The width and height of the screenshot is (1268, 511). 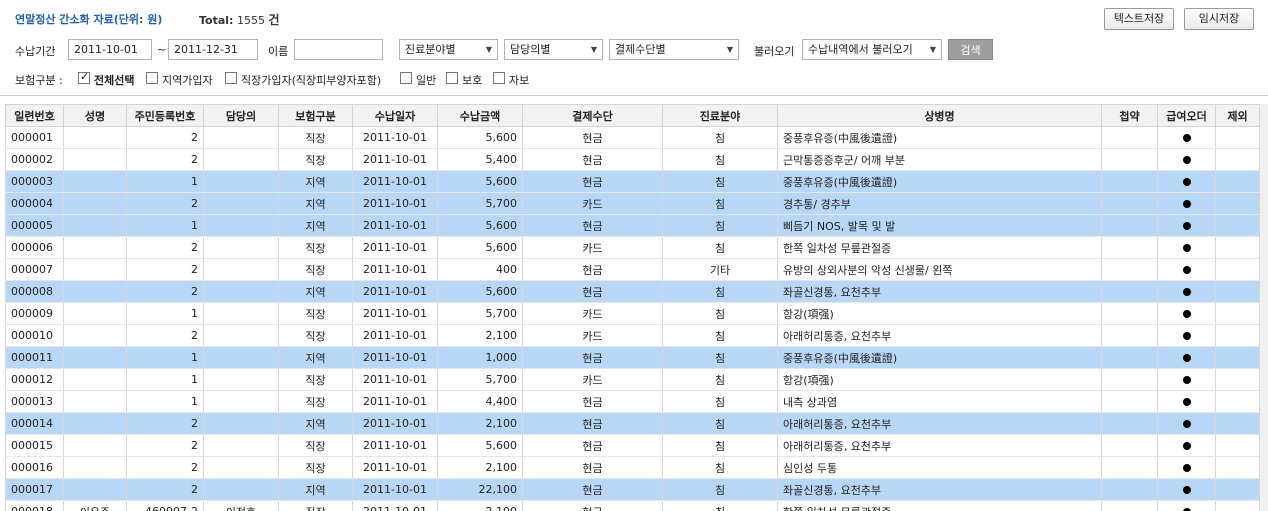 I want to click on column-header: 담당의, so click(x=241, y=115).